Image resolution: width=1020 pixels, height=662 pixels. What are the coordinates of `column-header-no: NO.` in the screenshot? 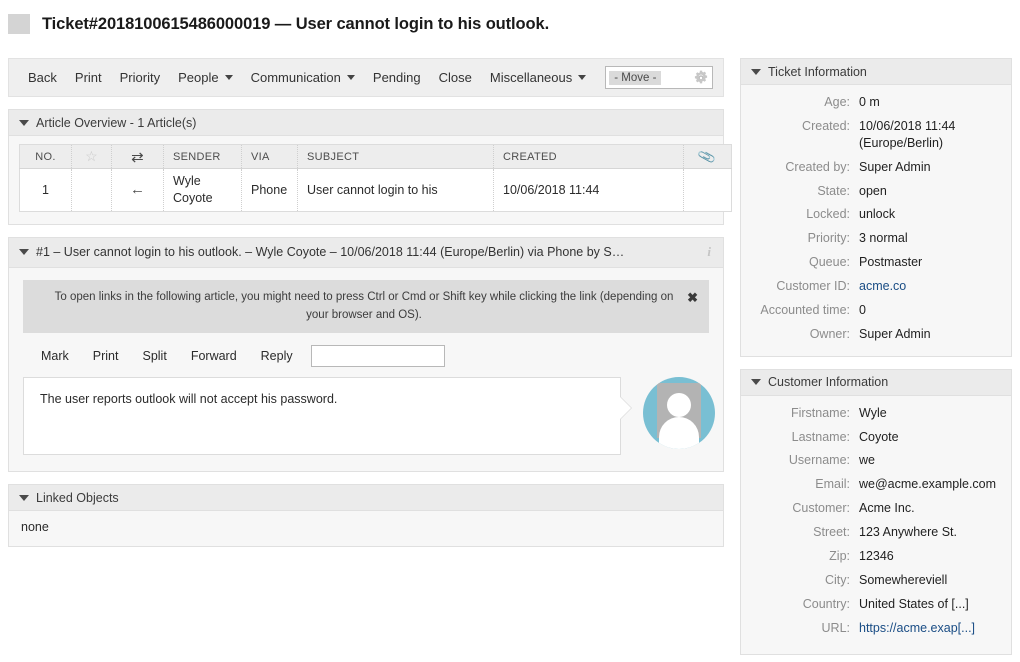 It's located at (45, 156).